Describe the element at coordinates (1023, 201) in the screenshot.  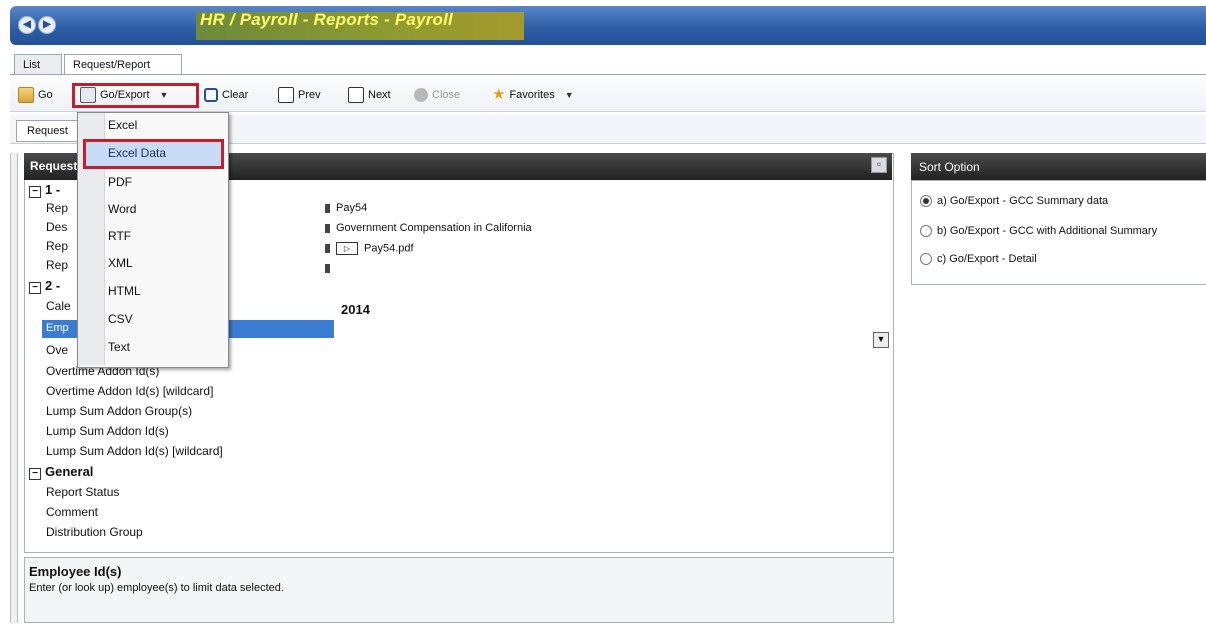
I see `sort-option-label: a) Go/Export - GCC Summary data` at that location.